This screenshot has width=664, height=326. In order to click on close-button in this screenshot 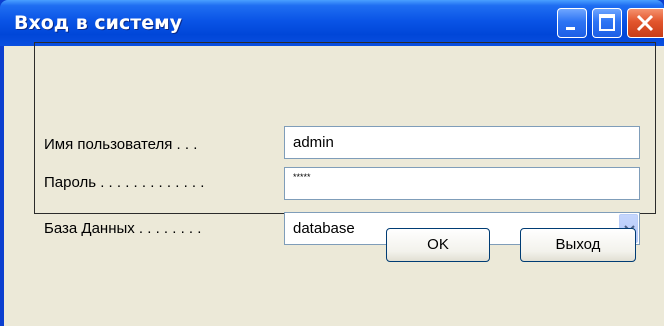, I will do `click(645, 23)`.